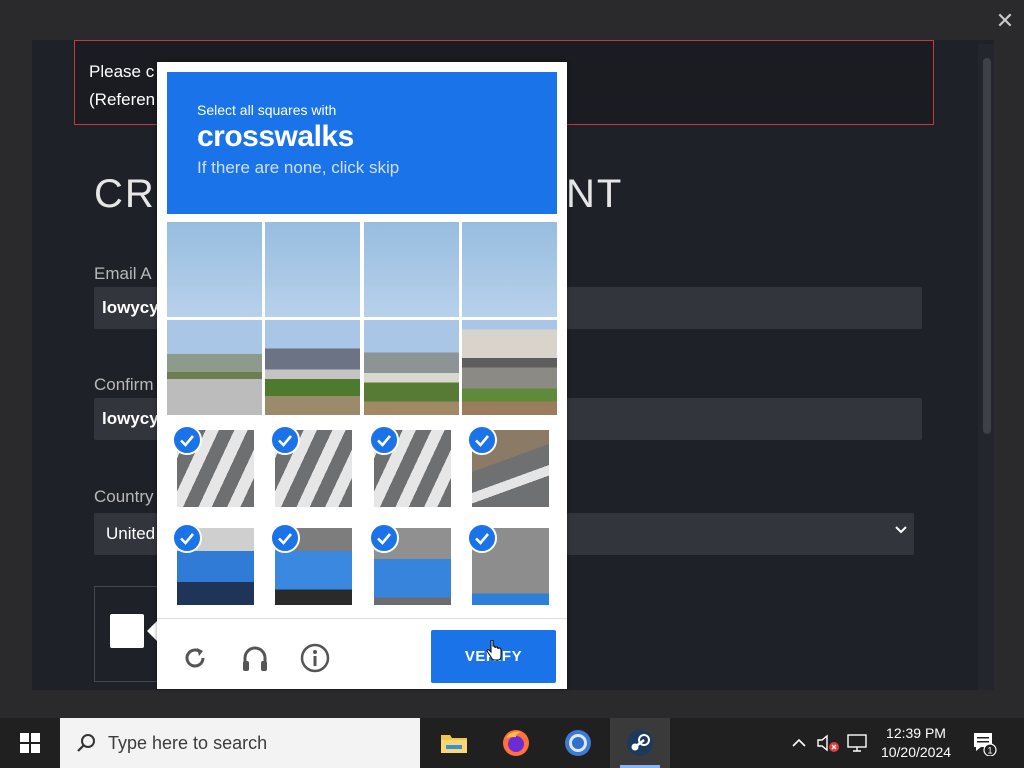  Describe the element at coordinates (267, 110) in the screenshot. I see `captcha-instruction: Select all squares with` at that location.